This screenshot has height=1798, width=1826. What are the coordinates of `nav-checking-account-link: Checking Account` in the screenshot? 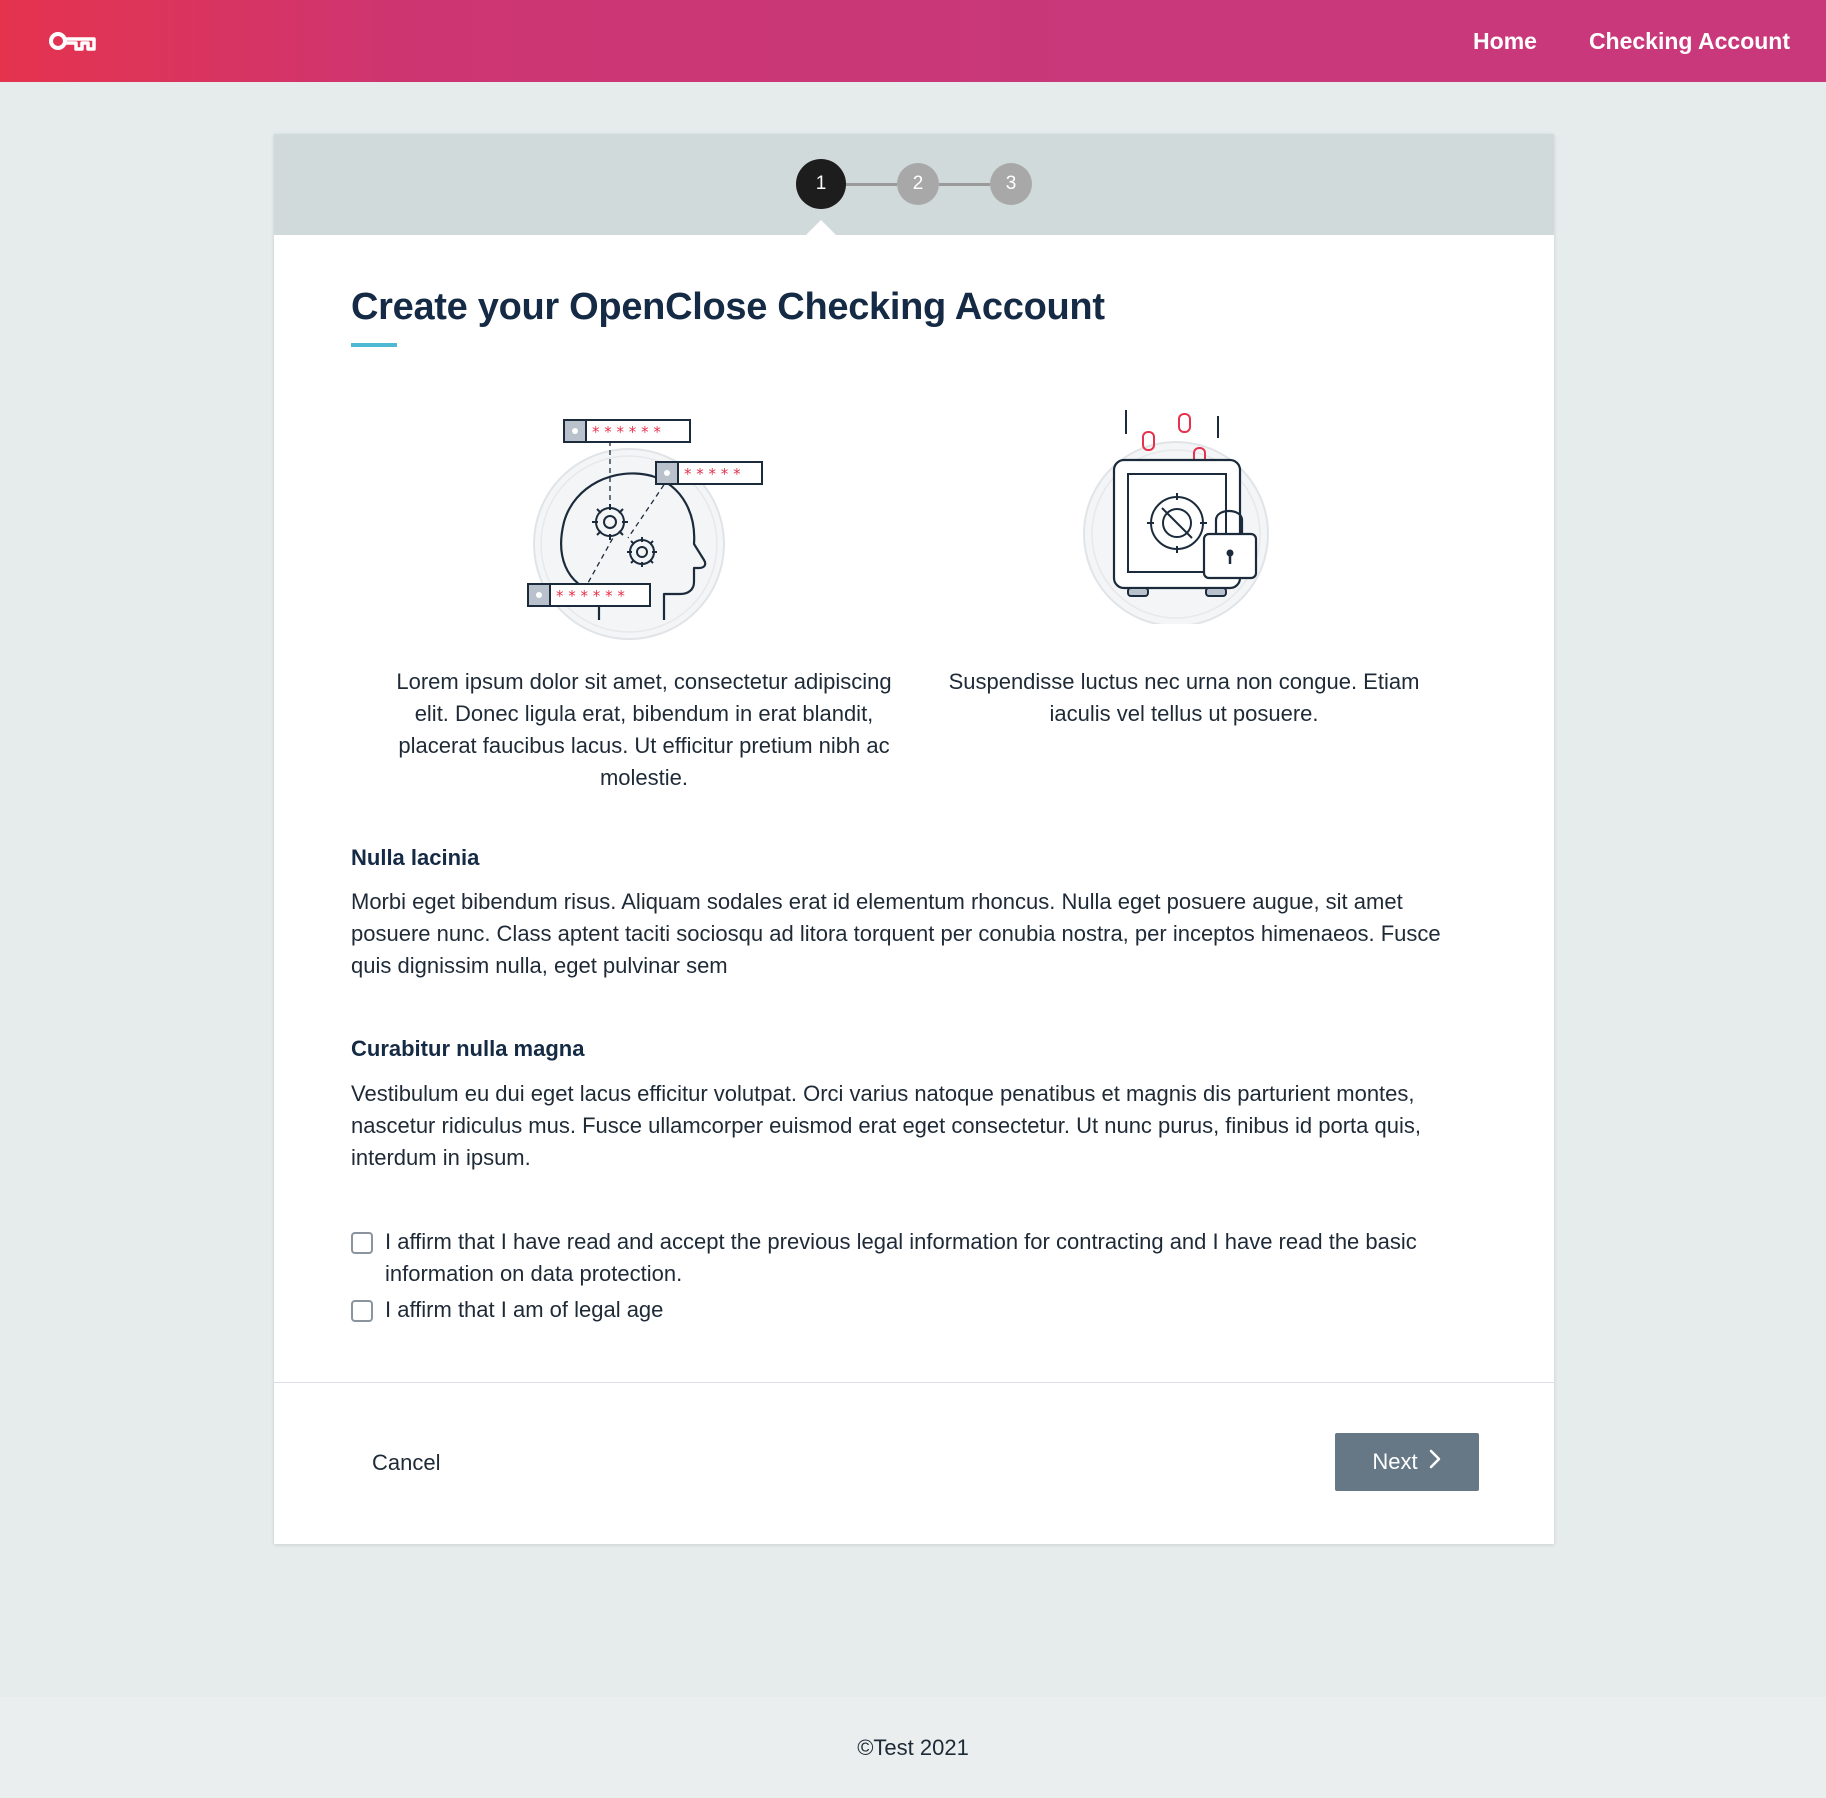 It's located at (1689, 41).